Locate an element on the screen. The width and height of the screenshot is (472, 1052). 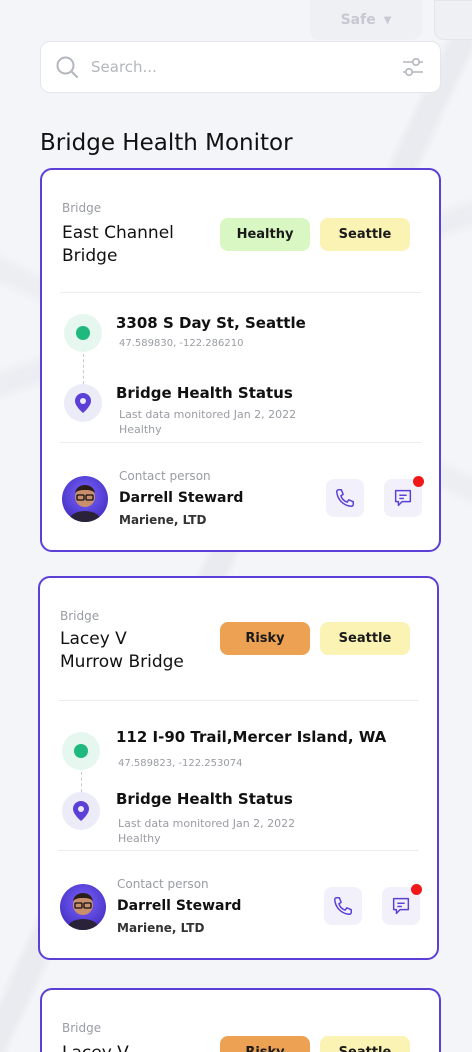
page-title: Bridge Health Monitor is located at coordinates (166, 143).